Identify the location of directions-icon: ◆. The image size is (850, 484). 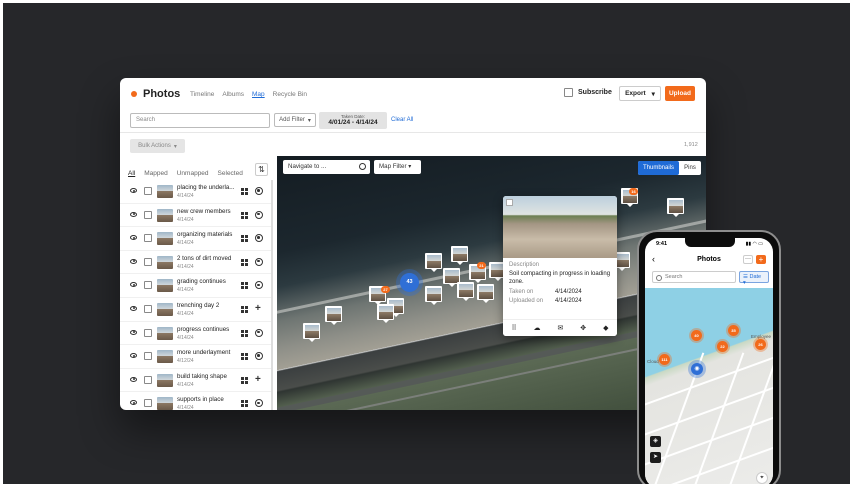
(605, 328).